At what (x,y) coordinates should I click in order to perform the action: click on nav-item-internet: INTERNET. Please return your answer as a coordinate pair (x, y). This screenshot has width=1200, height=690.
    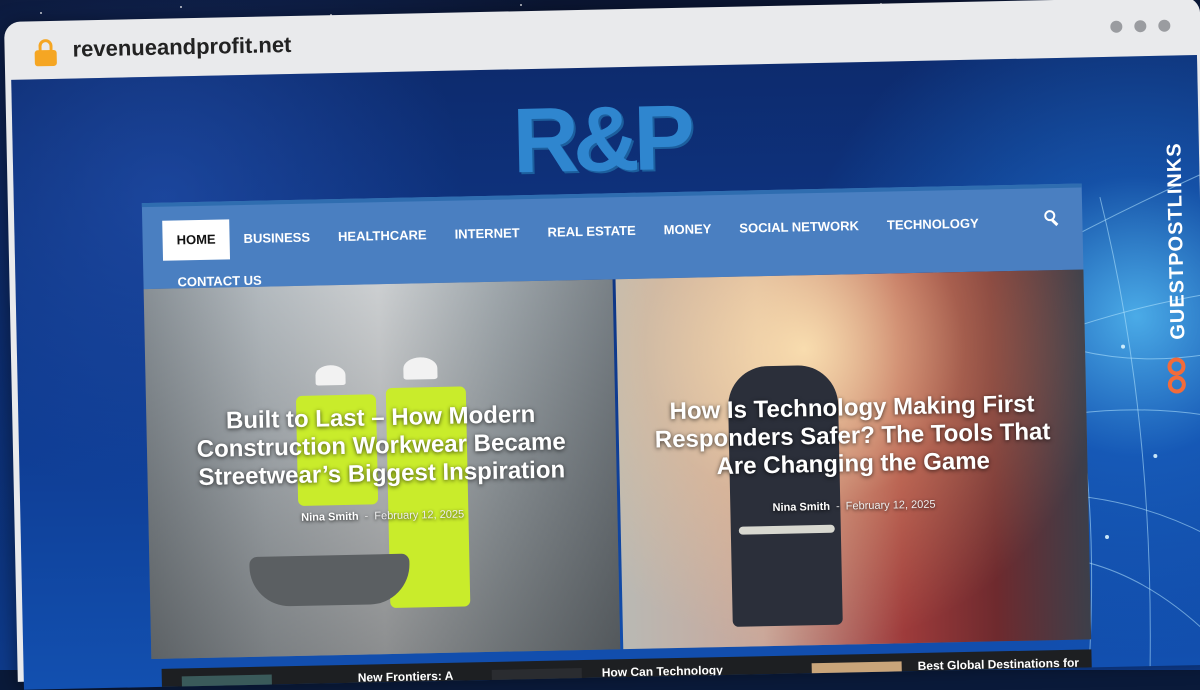
    Looking at the image, I should click on (487, 234).